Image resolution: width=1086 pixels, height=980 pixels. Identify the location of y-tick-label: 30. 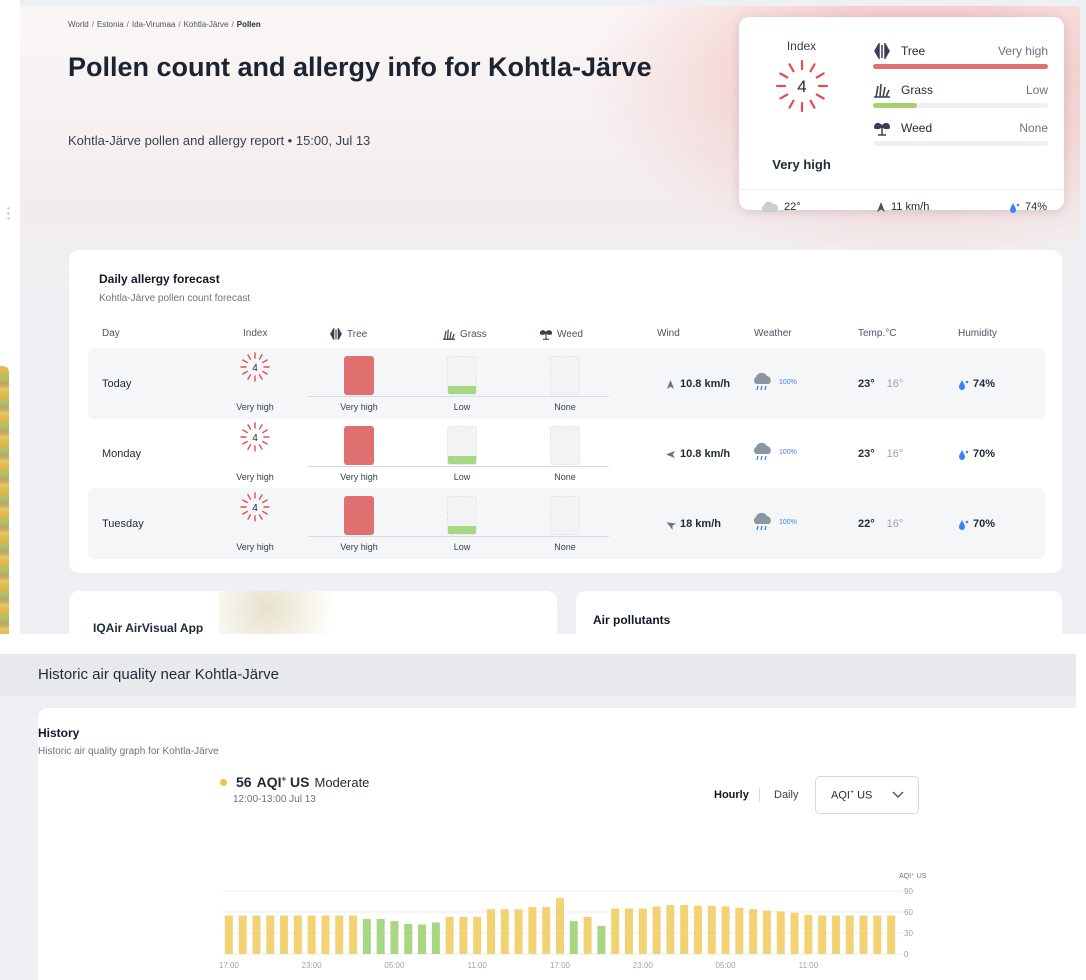
(908, 933).